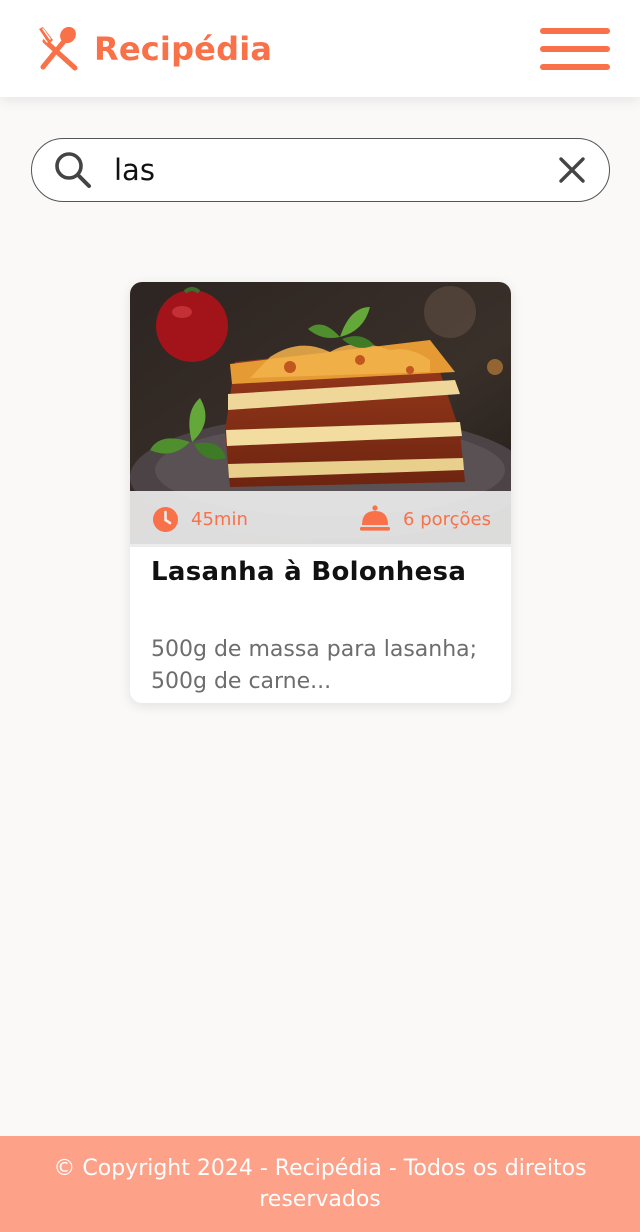 Image resolution: width=640 pixels, height=1232 pixels. Describe the element at coordinates (320, 519) in the screenshot. I see `recipe-meta: 45min 6 porções` at that location.